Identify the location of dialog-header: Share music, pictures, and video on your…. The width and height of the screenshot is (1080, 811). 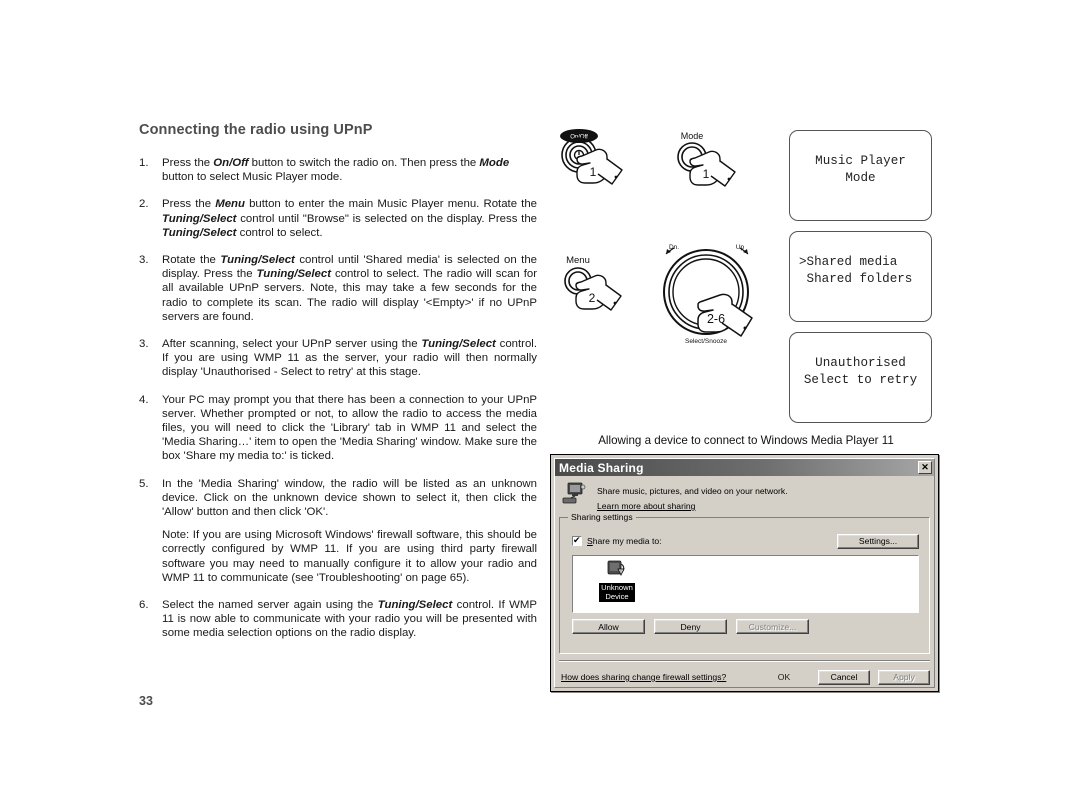
(744, 497).